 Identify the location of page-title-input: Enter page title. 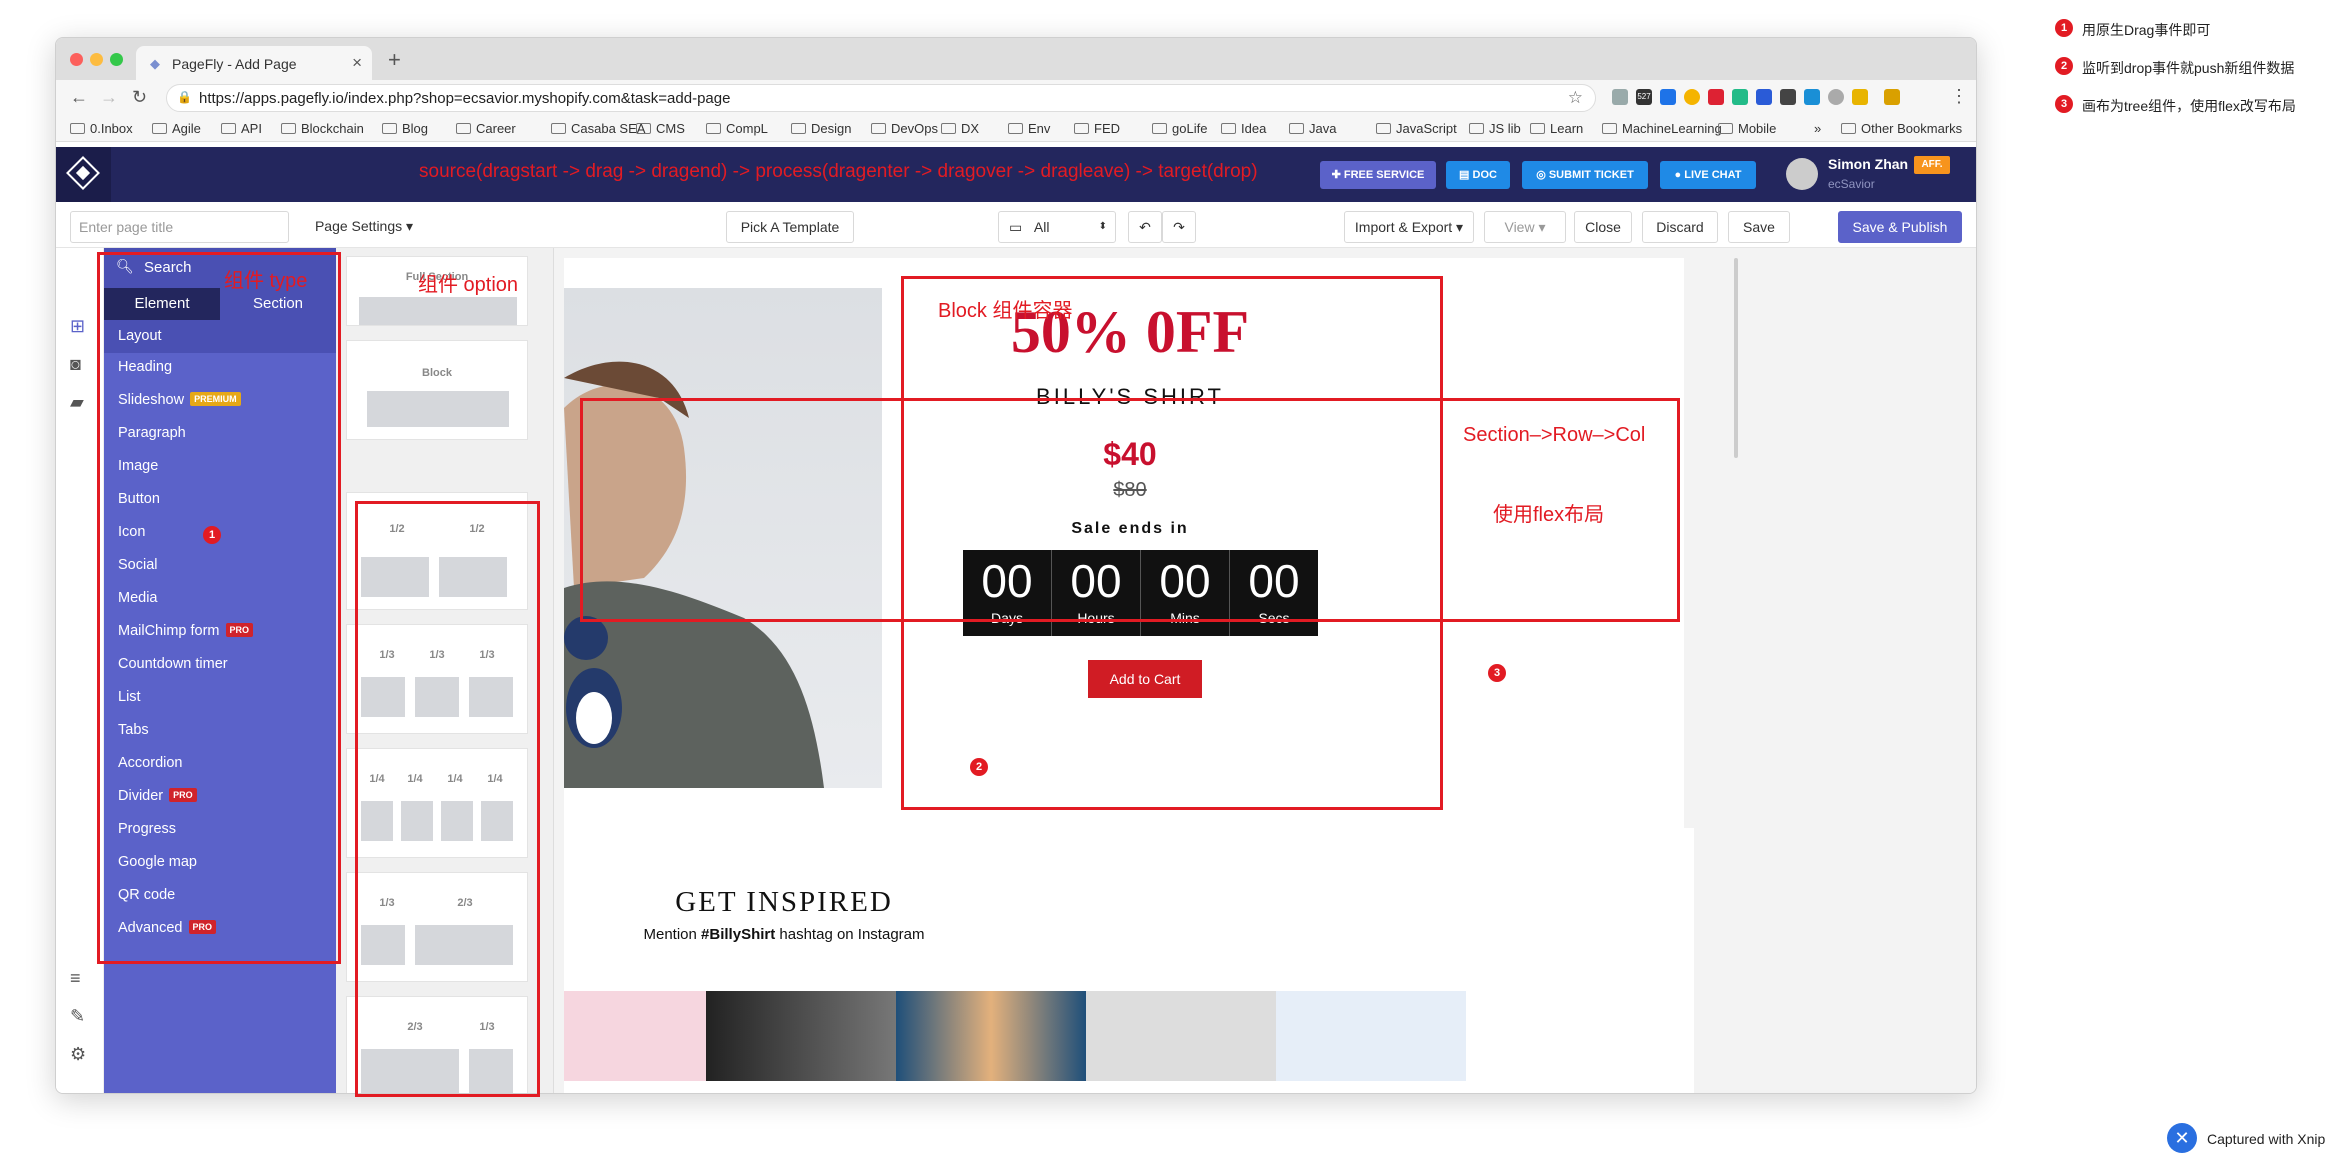
(179, 227).